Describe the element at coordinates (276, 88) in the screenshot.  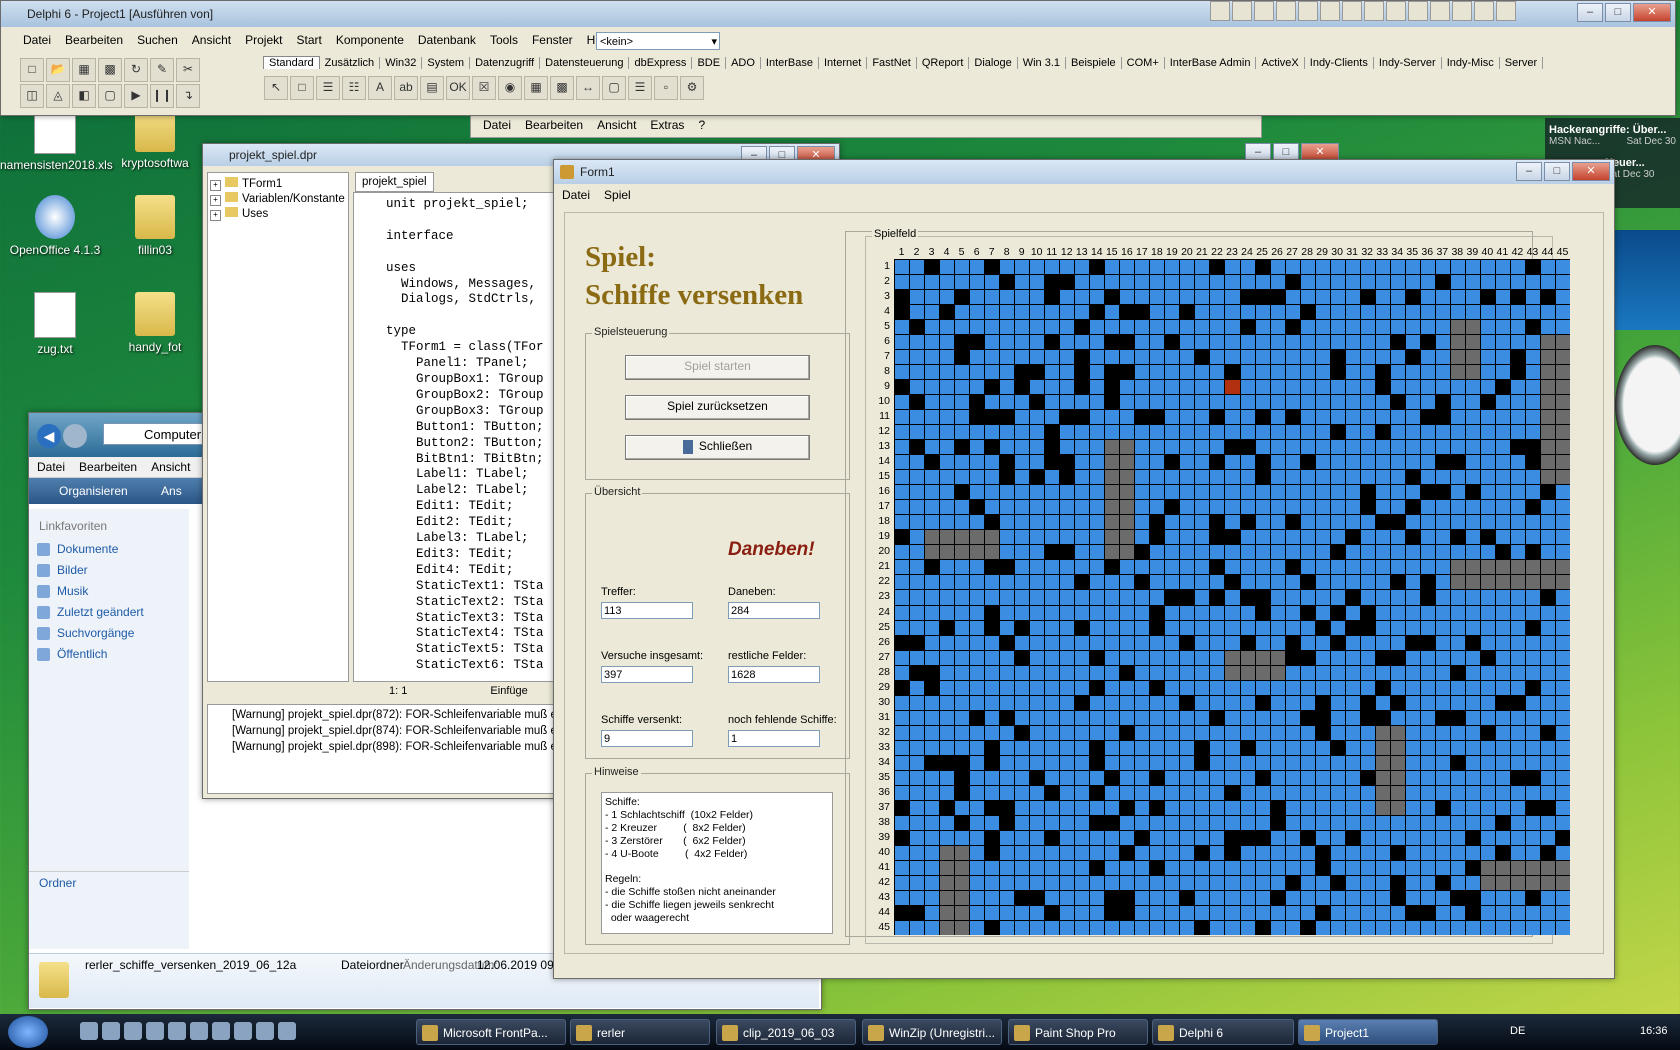
I see `pointer-icon: ↖` at that location.